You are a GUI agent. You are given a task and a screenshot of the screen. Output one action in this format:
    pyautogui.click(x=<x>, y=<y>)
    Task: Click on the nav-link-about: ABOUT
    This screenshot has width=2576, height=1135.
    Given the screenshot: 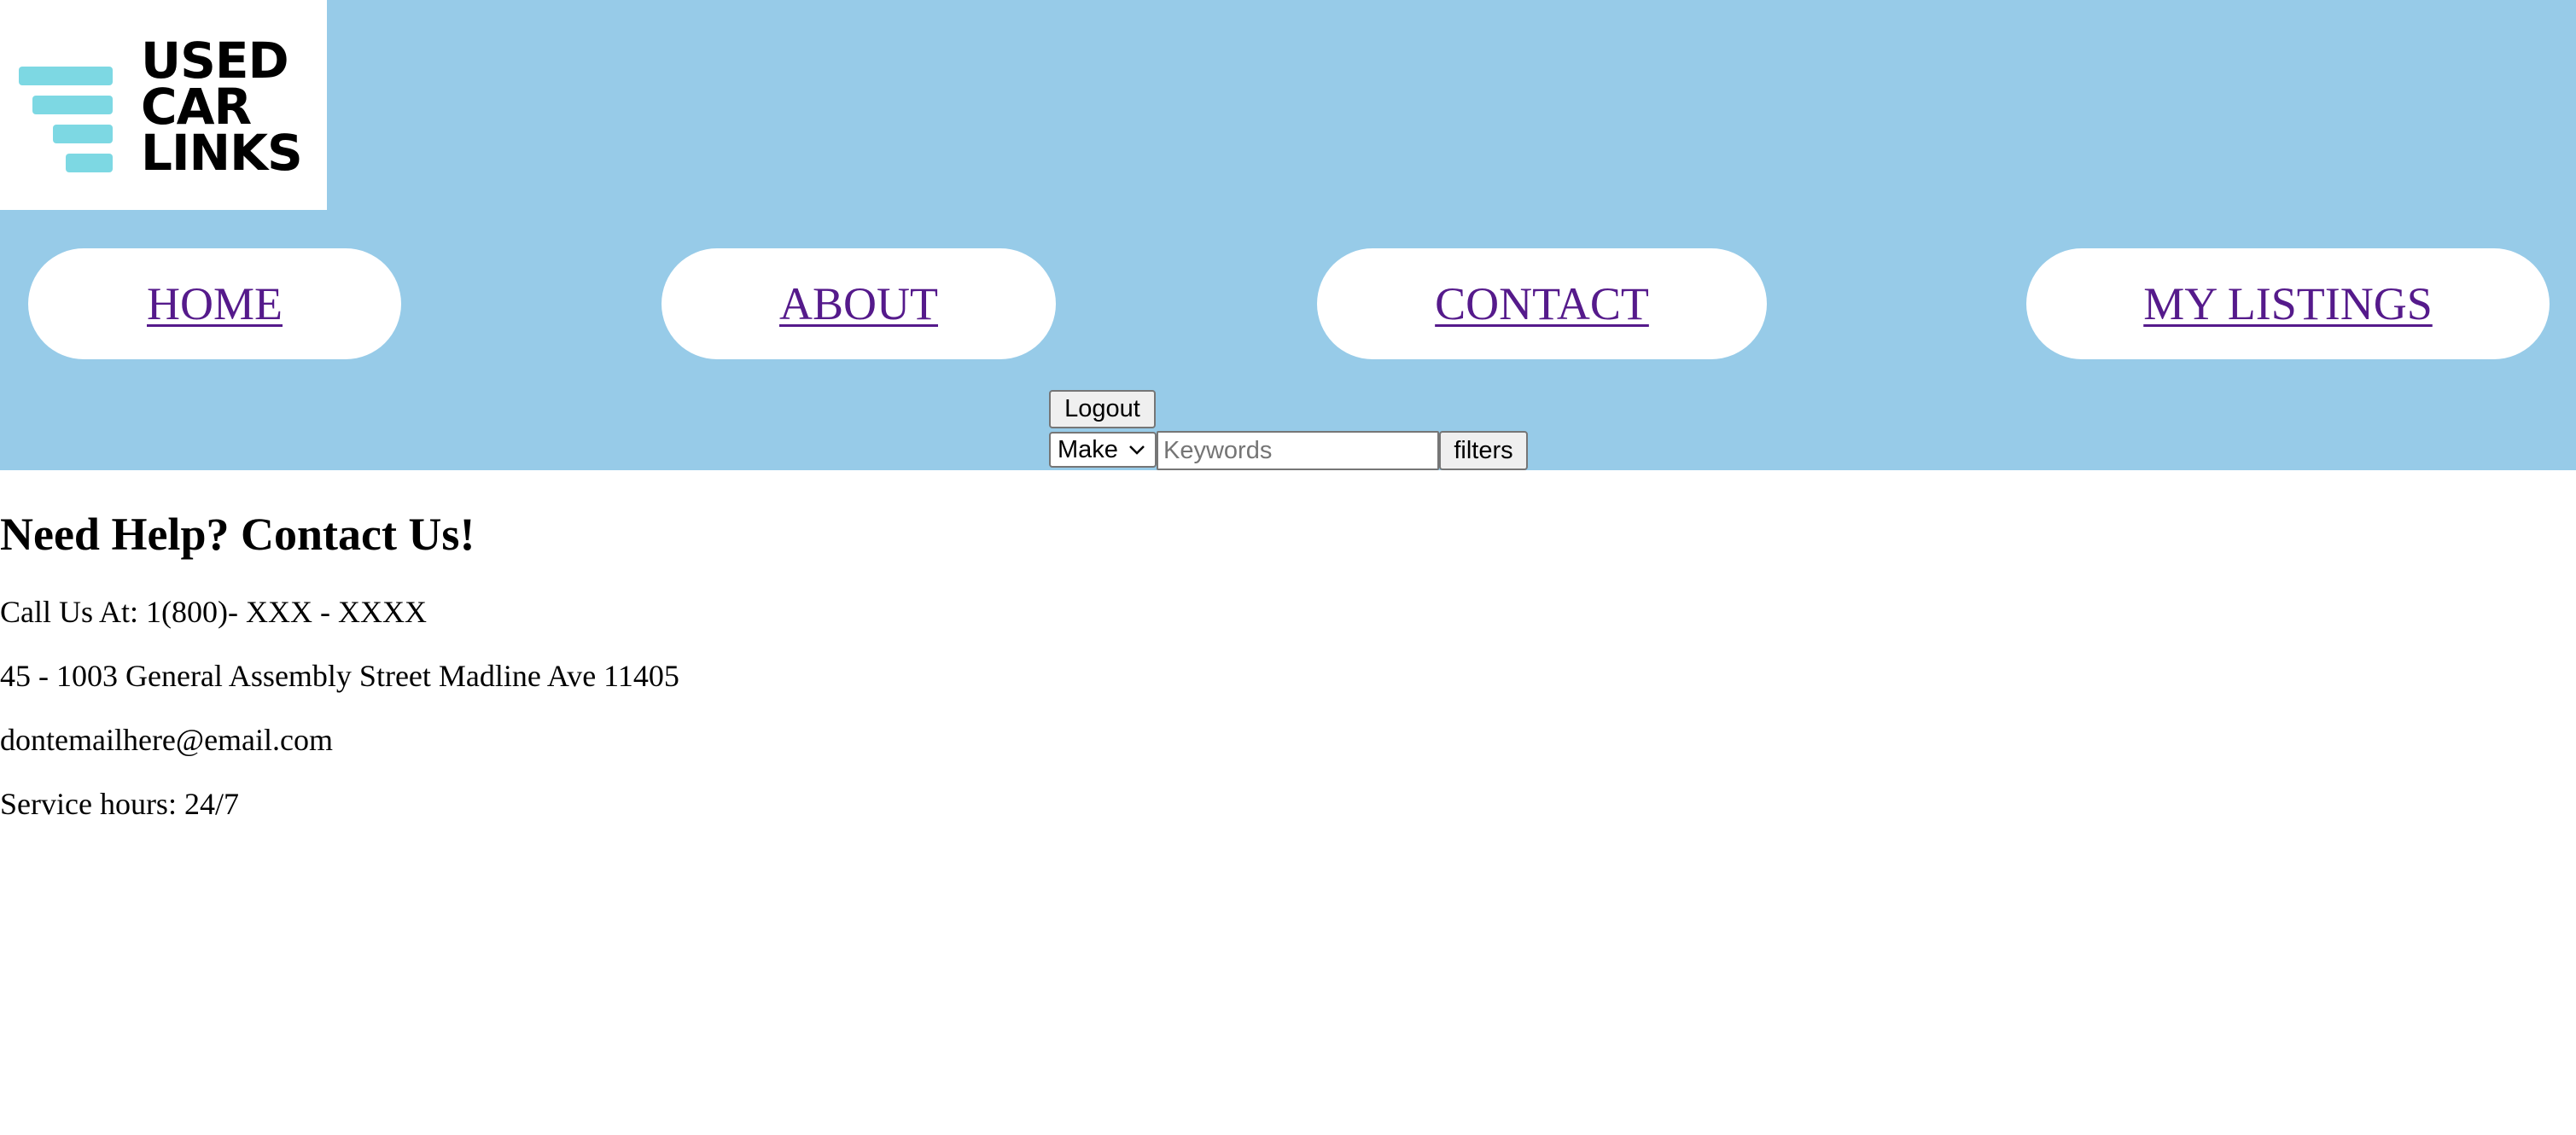 What is the action you would take?
    pyautogui.click(x=858, y=303)
    